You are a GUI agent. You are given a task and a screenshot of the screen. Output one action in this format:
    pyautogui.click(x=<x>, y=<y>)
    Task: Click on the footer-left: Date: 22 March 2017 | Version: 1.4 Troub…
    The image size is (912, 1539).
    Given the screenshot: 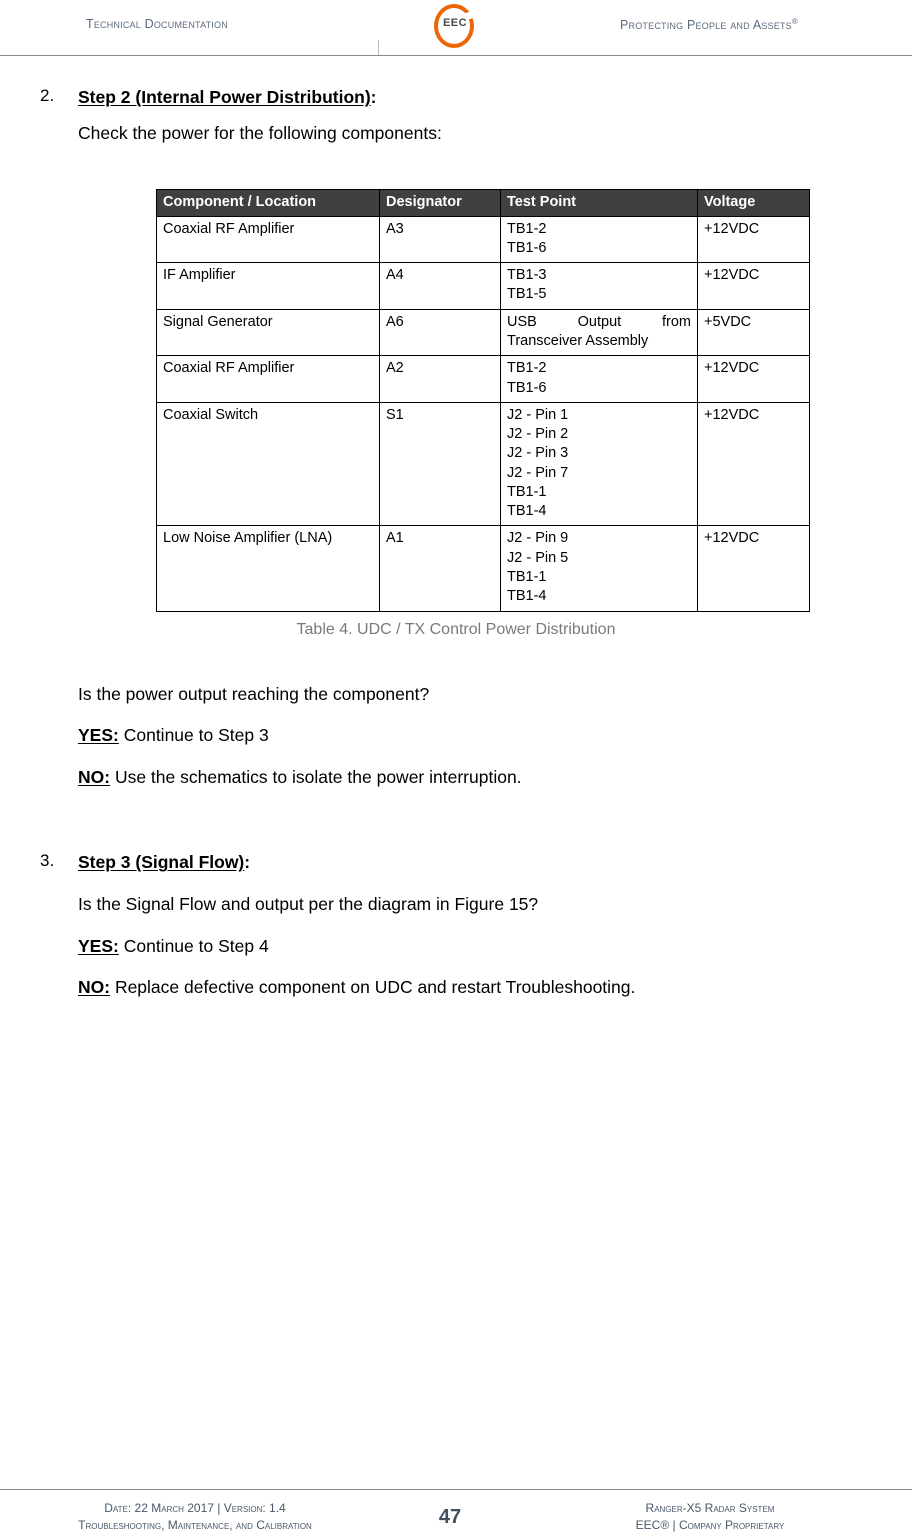 What is the action you would take?
    pyautogui.click(x=195, y=1517)
    